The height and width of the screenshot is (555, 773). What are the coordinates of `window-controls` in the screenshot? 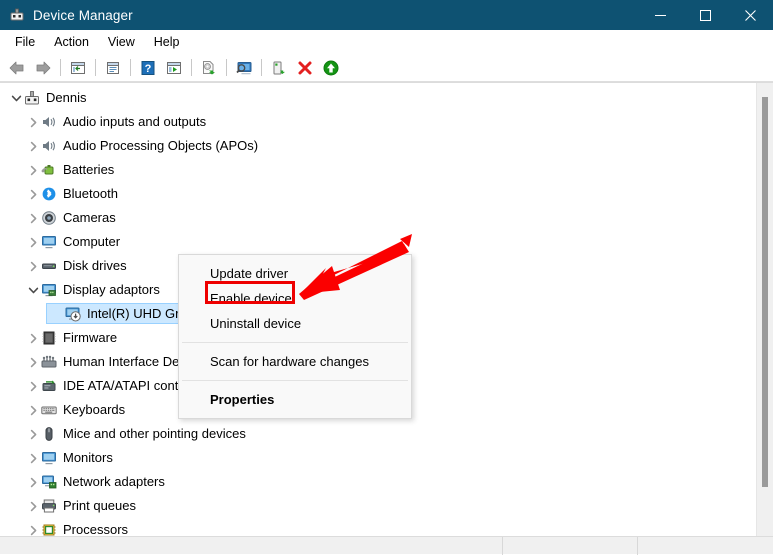 It's located at (705, 15).